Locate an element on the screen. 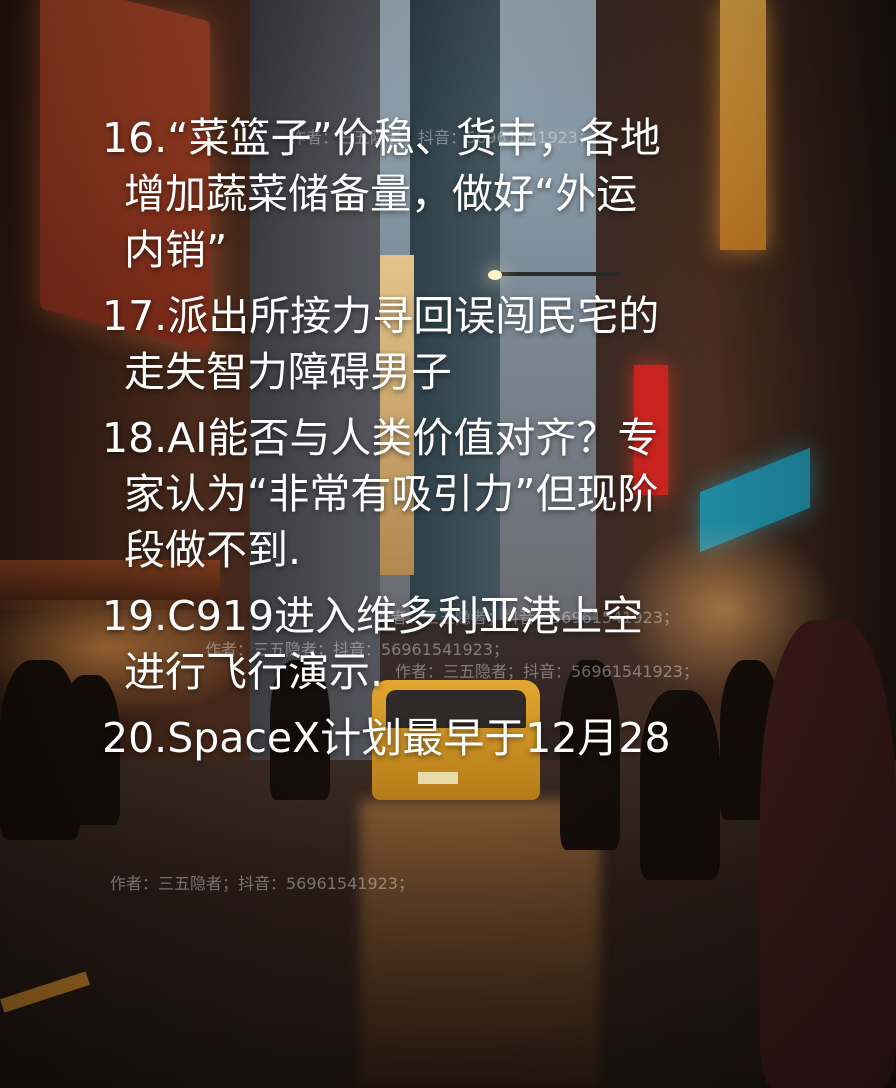  news-item: 18.AI能否与人类价值对齐？专 家认为“非常有吸引力”但现阶 段做不到. is located at coordinates (432, 494).